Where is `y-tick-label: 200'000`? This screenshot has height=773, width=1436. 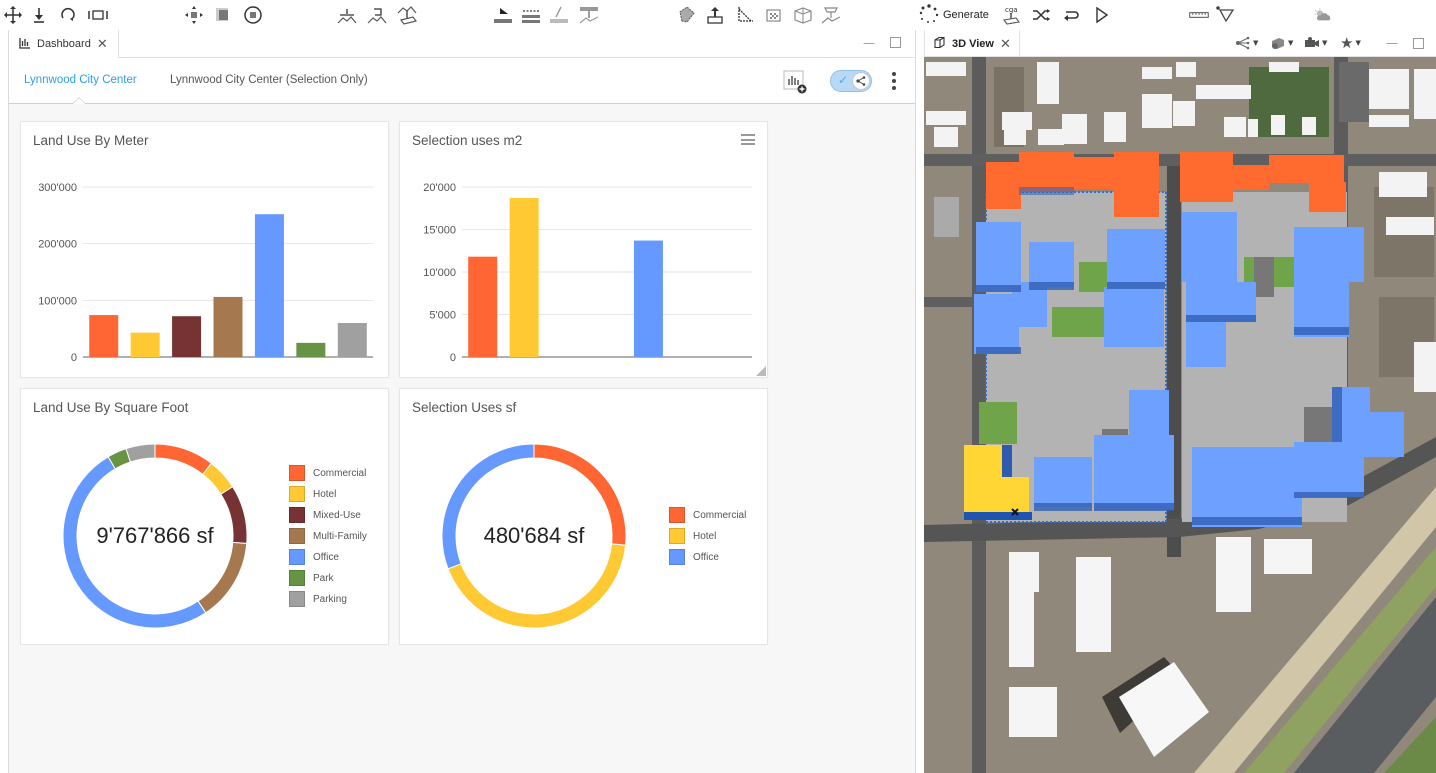 y-tick-label: 200'000 is located at coordinates (57, 245).